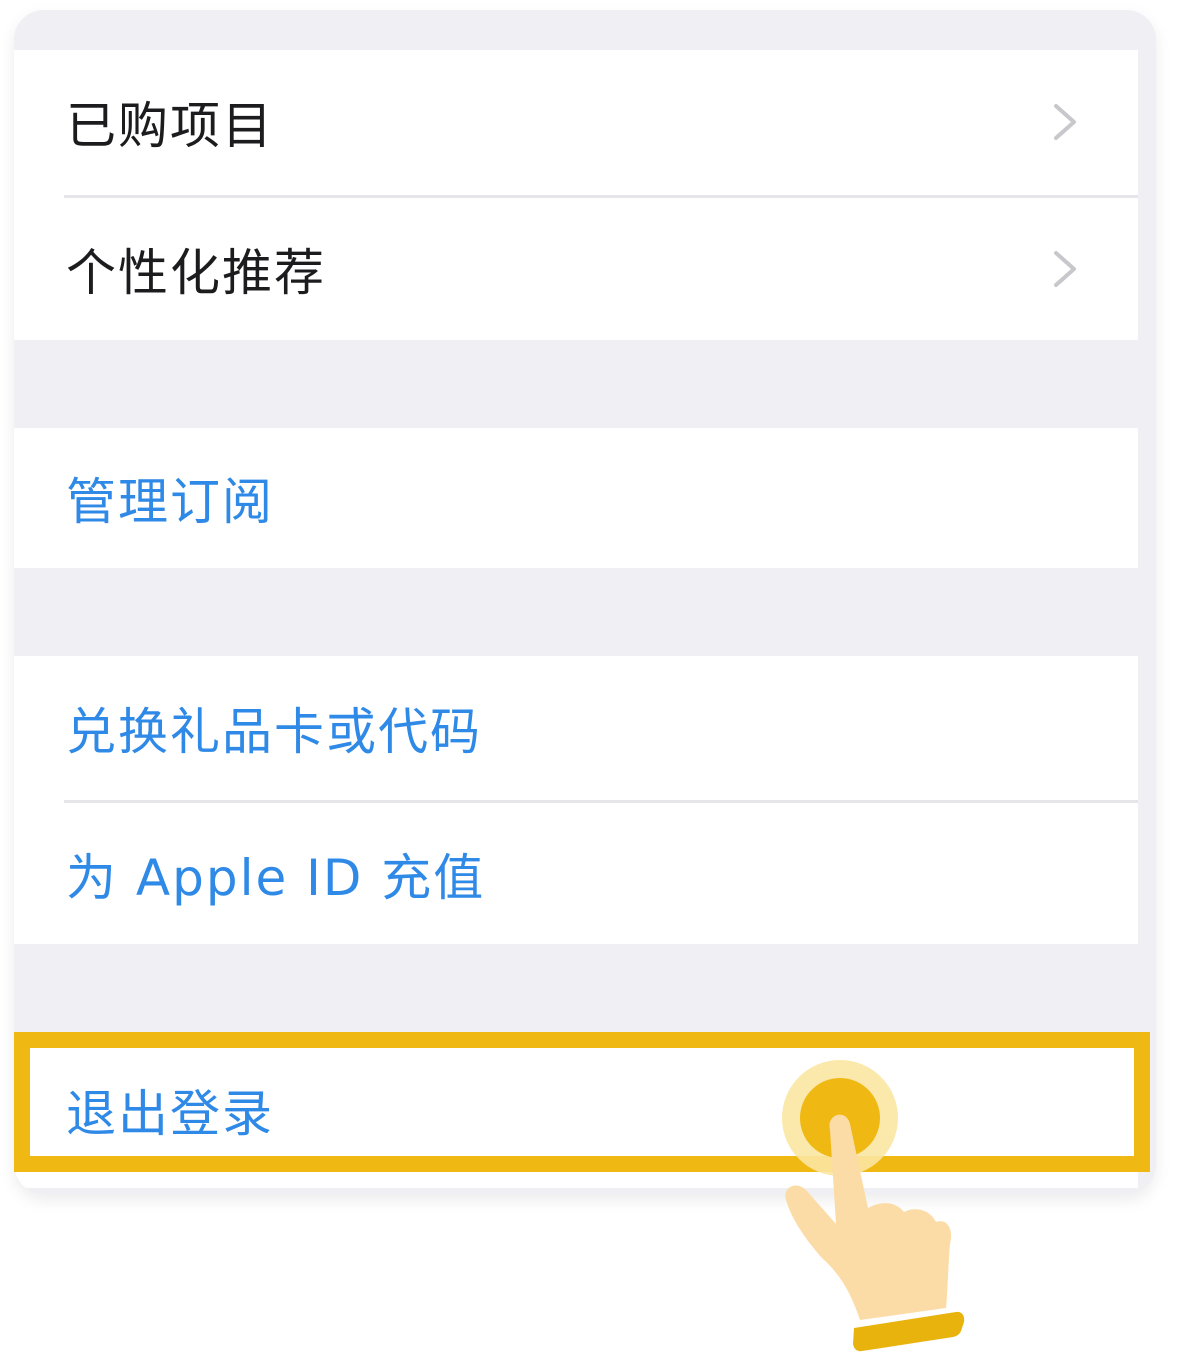 The height and width of the screenshot is (1356, 1186). What do you see at coordinates (170, 1114) in the screenshot?
I see `sign-out-label: 退出登录` at bounding box center [170, 1114].